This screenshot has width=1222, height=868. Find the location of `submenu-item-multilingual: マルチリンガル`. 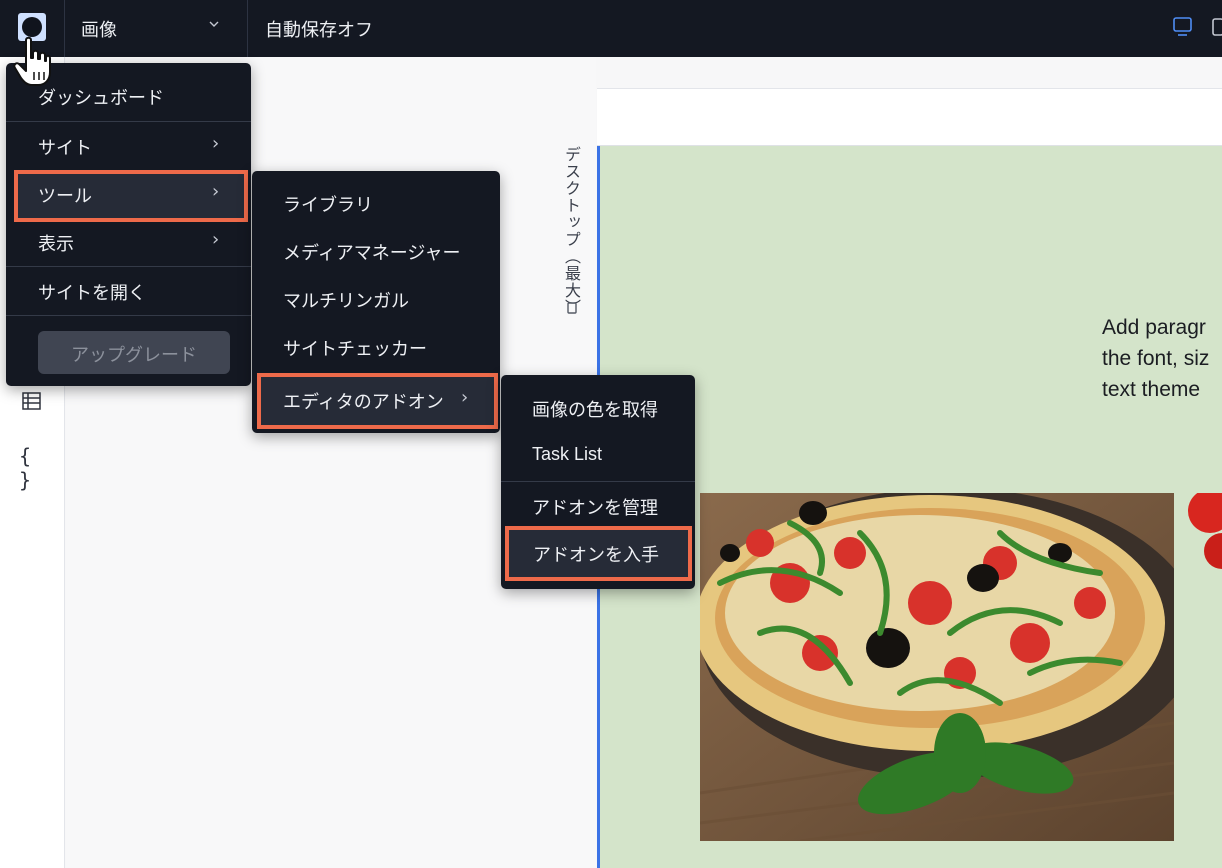

submenu-item-multilingual: マルチリンガル is located at coordinates (376, 299).